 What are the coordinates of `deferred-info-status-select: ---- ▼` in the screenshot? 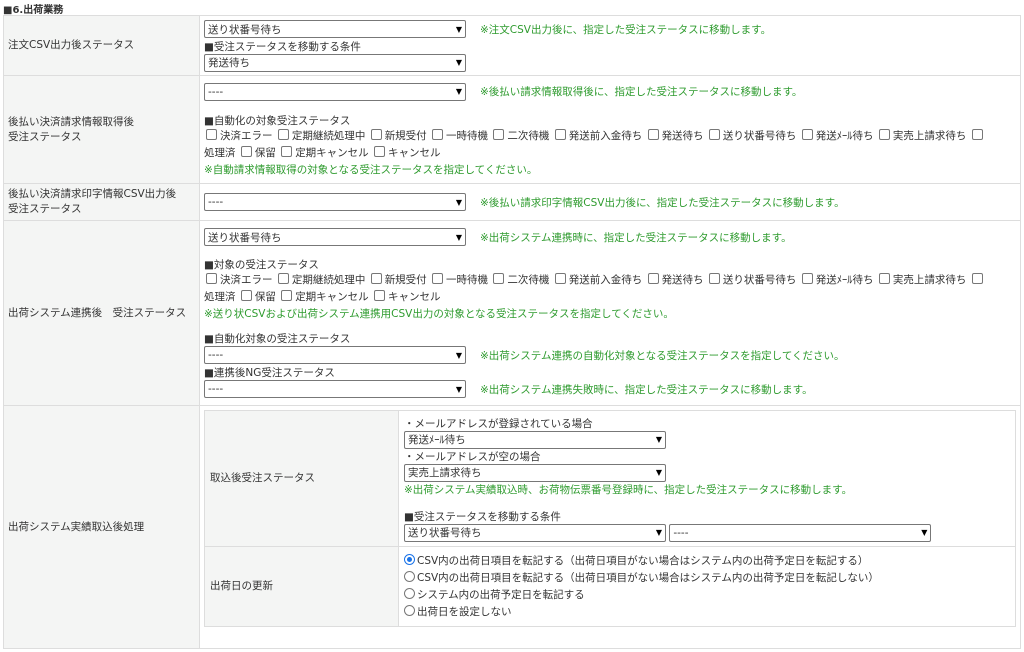 It's located at (335, 91).